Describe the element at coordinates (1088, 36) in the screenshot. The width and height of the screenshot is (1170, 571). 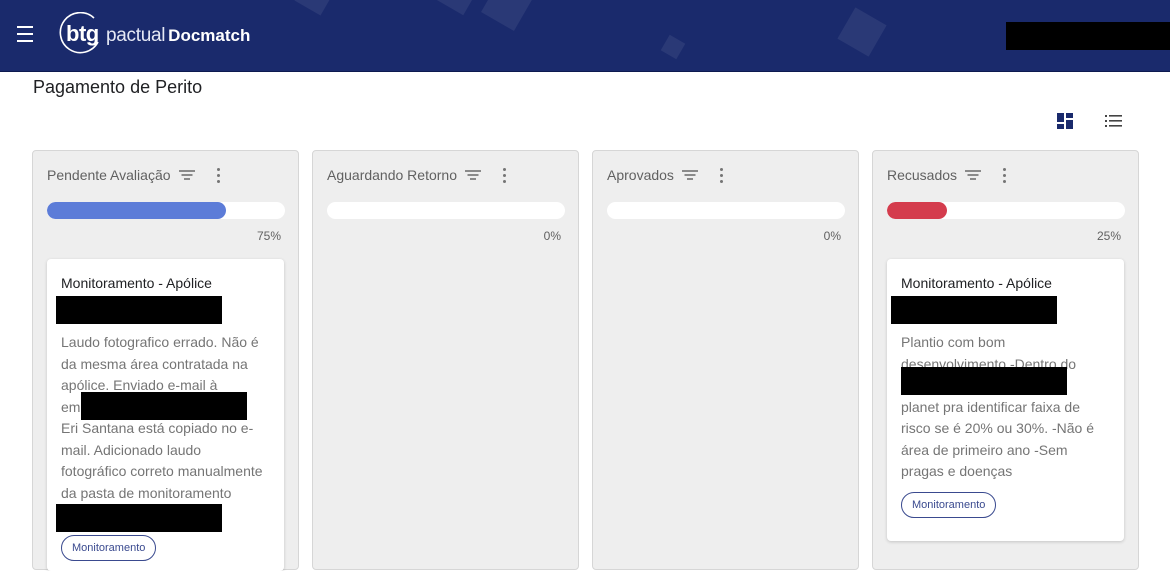
I see `user-info-redacted` at that location.